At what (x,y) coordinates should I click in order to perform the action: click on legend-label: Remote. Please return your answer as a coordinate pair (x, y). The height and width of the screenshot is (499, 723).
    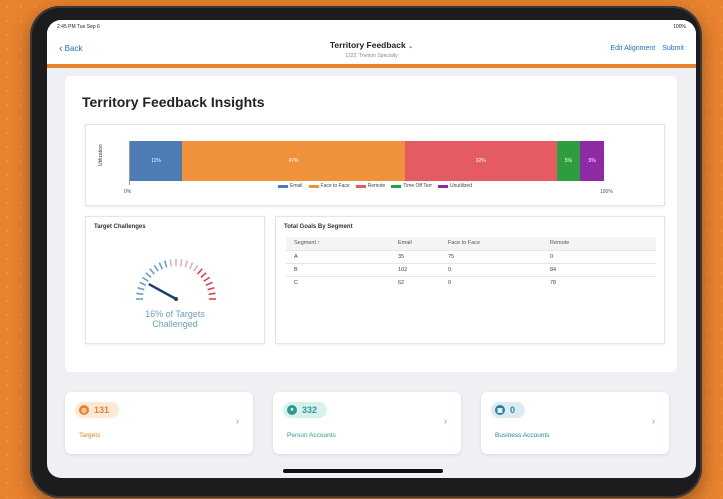
    Looking at the image, I should click on (376, 186).